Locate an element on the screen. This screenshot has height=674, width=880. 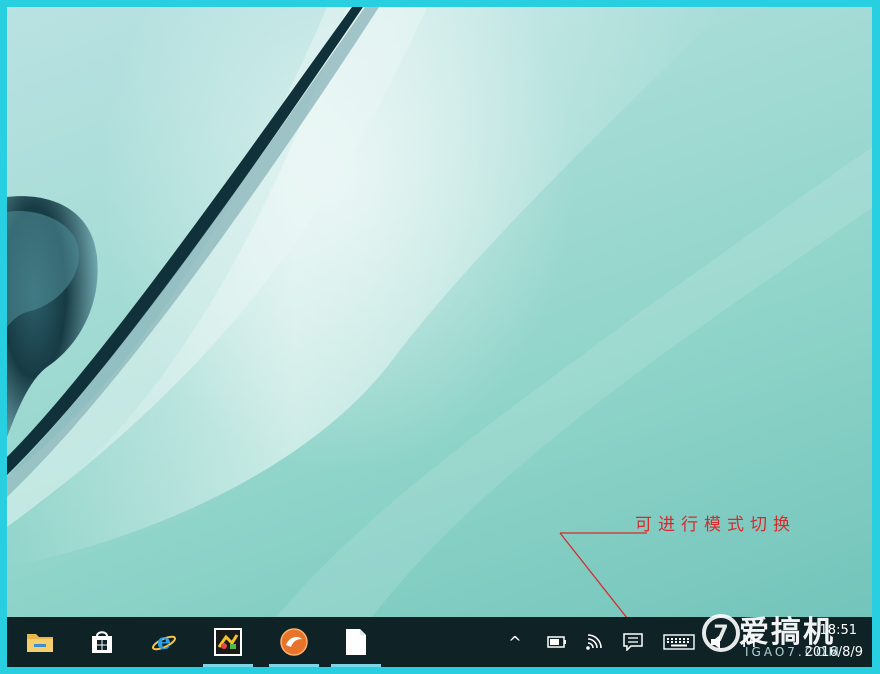
taskbar-store is located at coordinates (102, 642).